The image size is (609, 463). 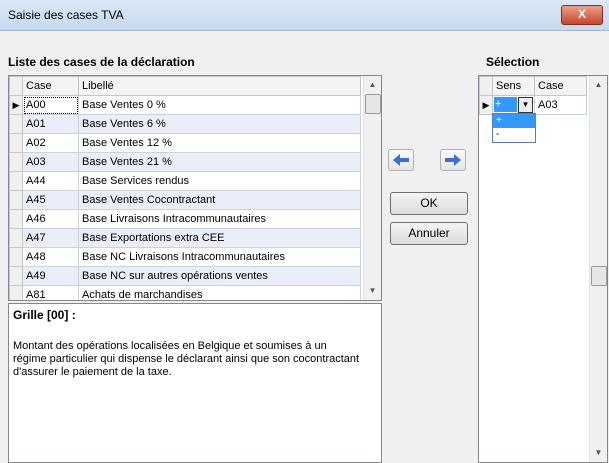 What do you see at coordinates (219, 200) in the screenshot?
I see `cell-libelle: Base Ventes Cocontractant` at bounding box center [219, 200].